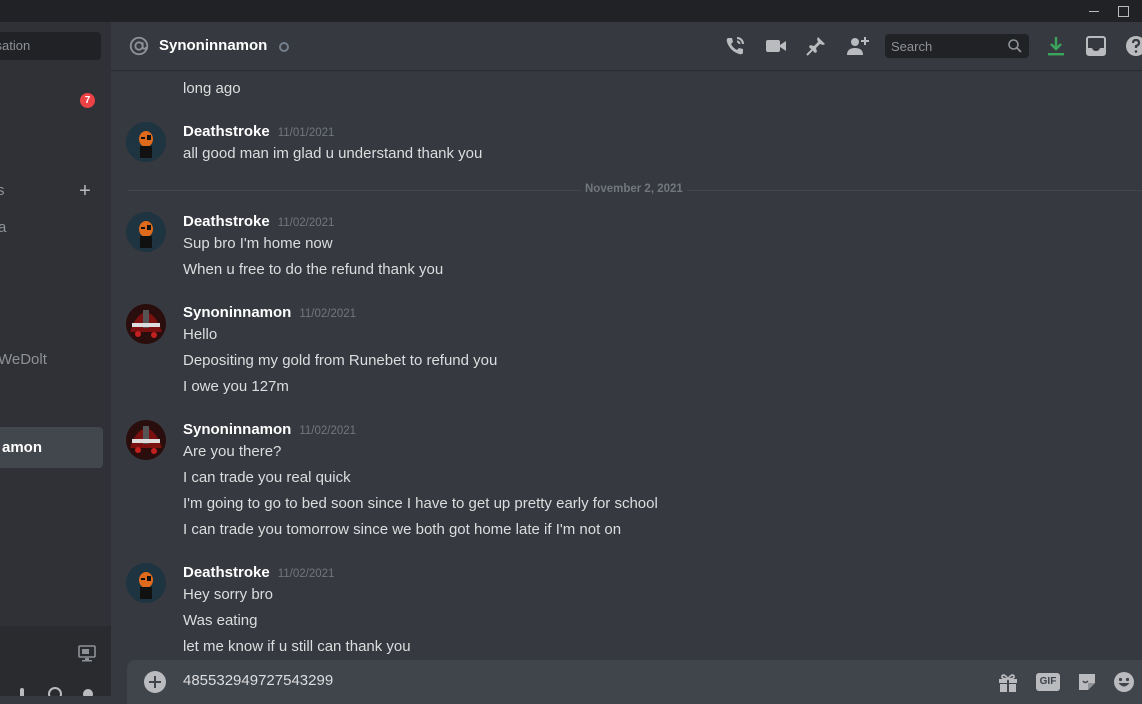  Describe the element at coordinates (1133, 46) in the screenshot. I see `help-icon` at that location.